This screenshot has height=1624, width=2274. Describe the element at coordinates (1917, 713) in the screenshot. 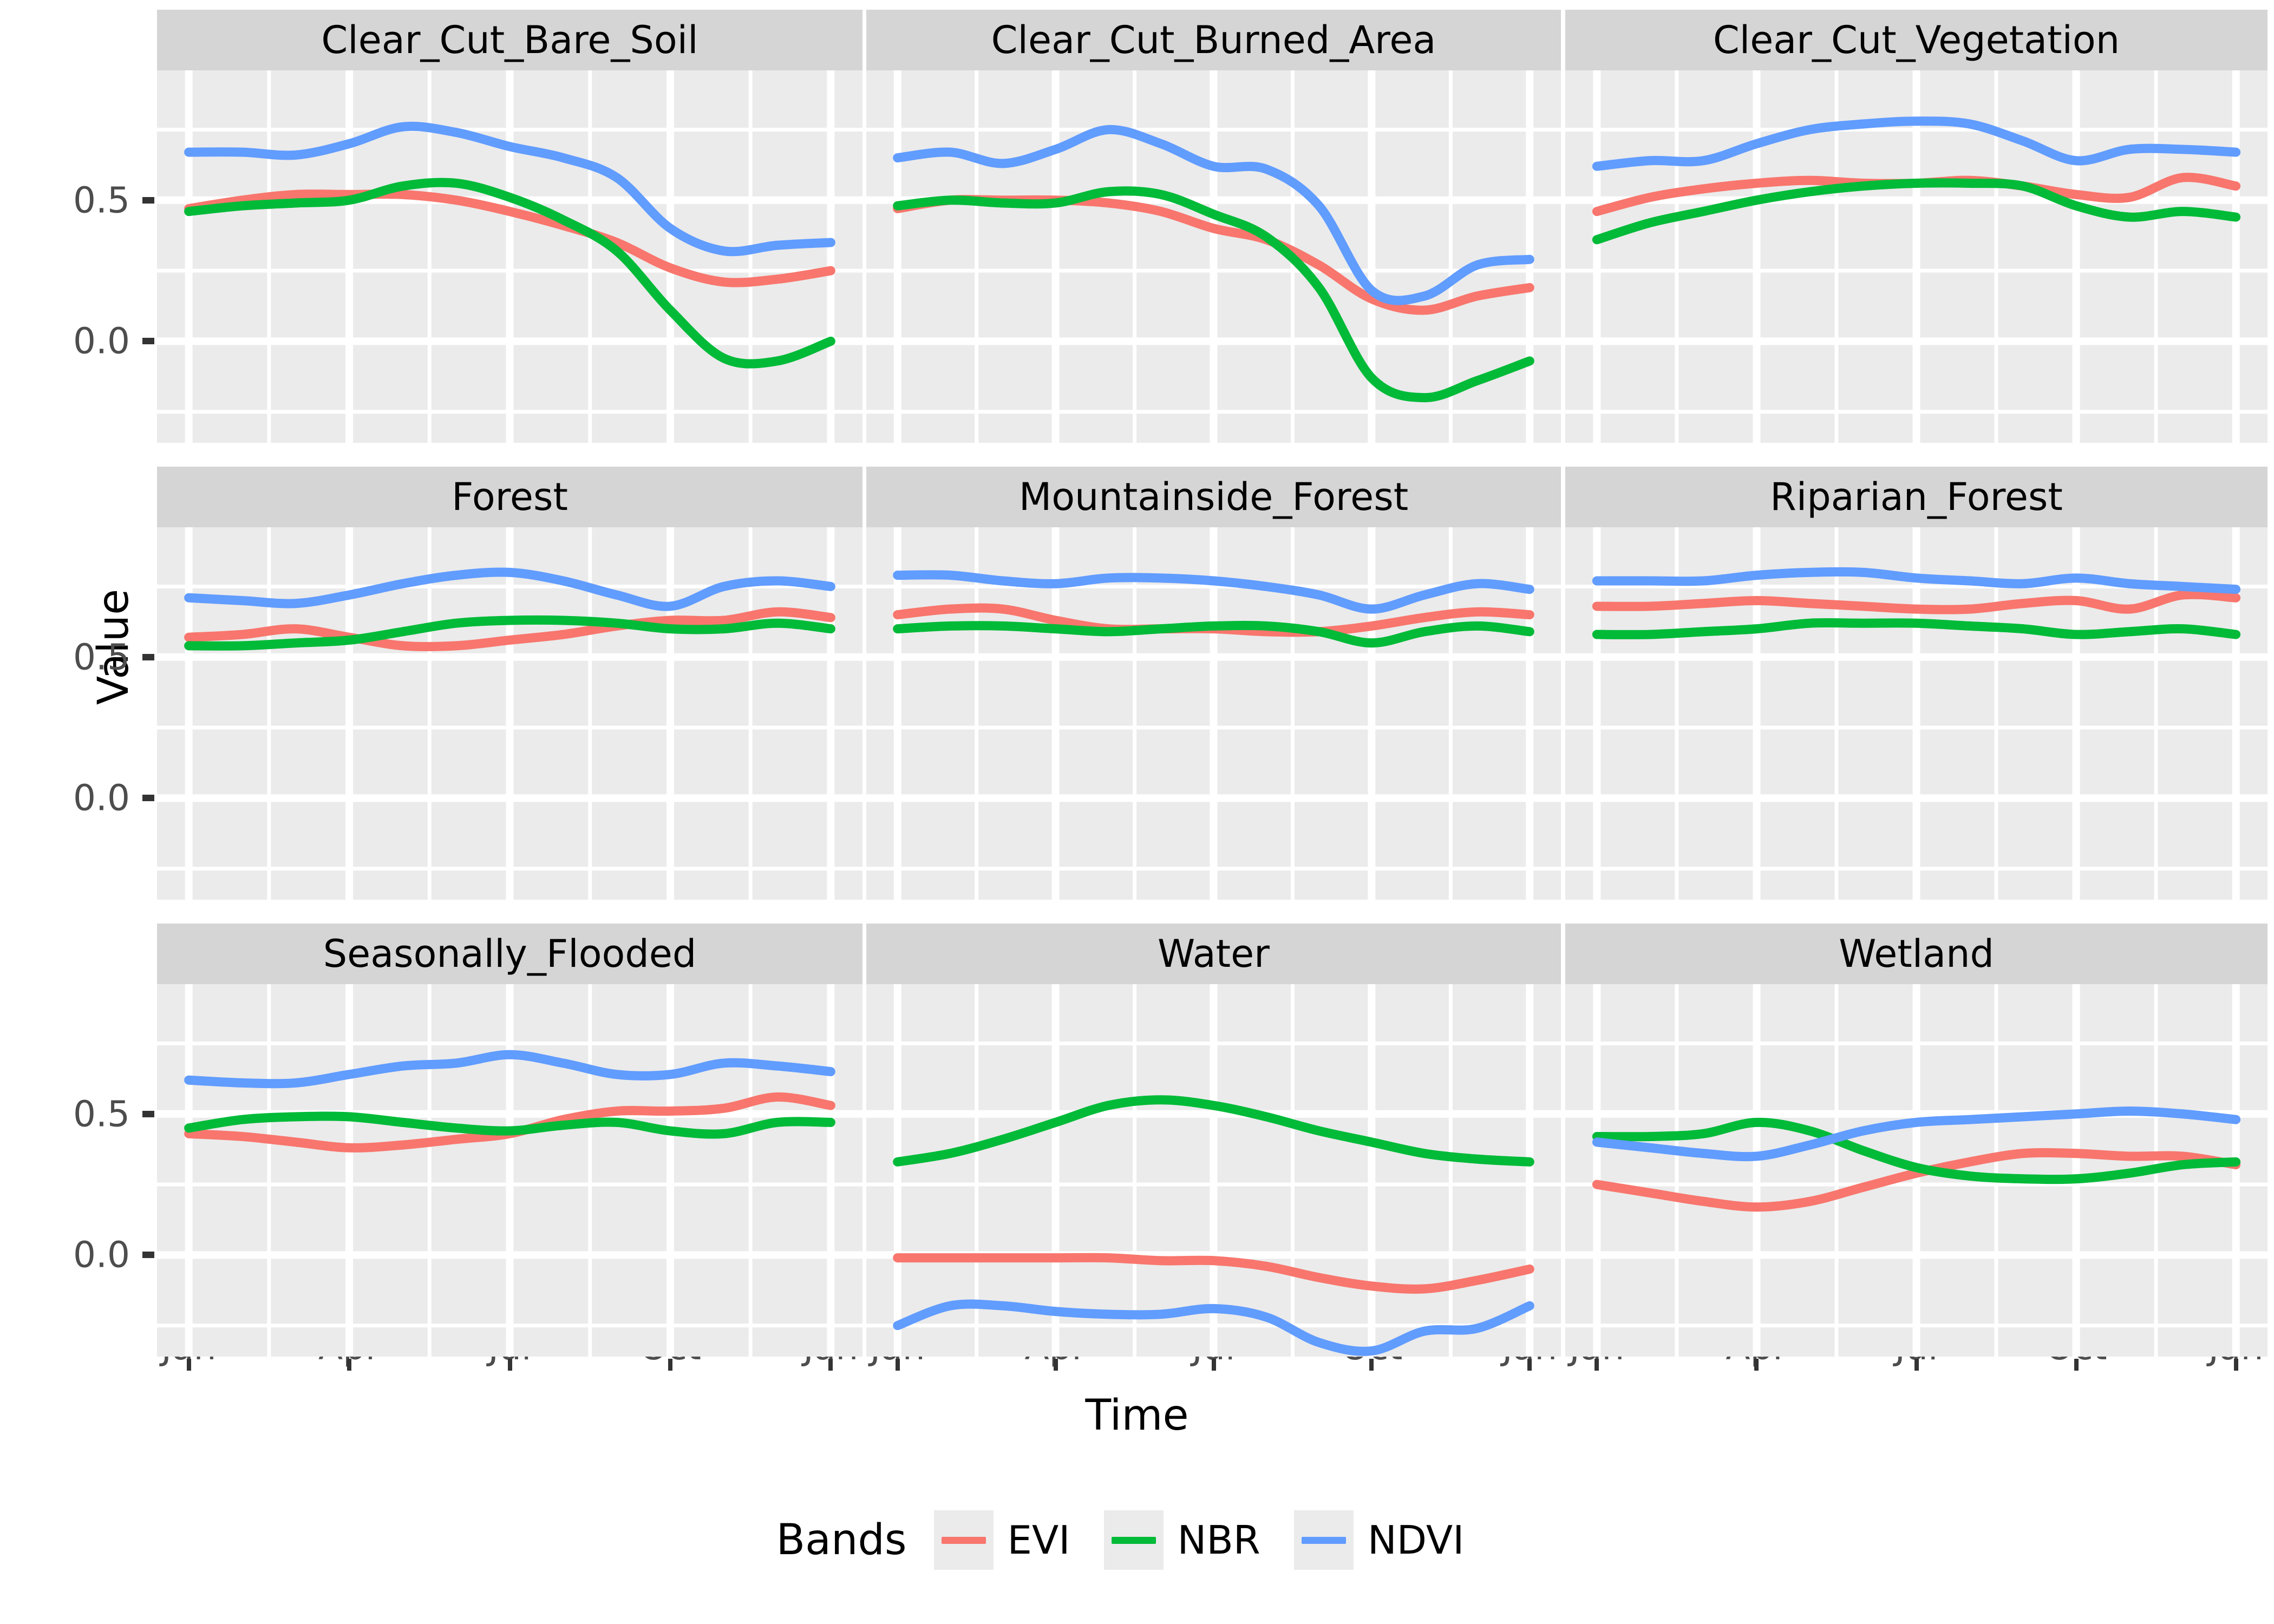

I see `facet-panel-riparian_forest` at that location.